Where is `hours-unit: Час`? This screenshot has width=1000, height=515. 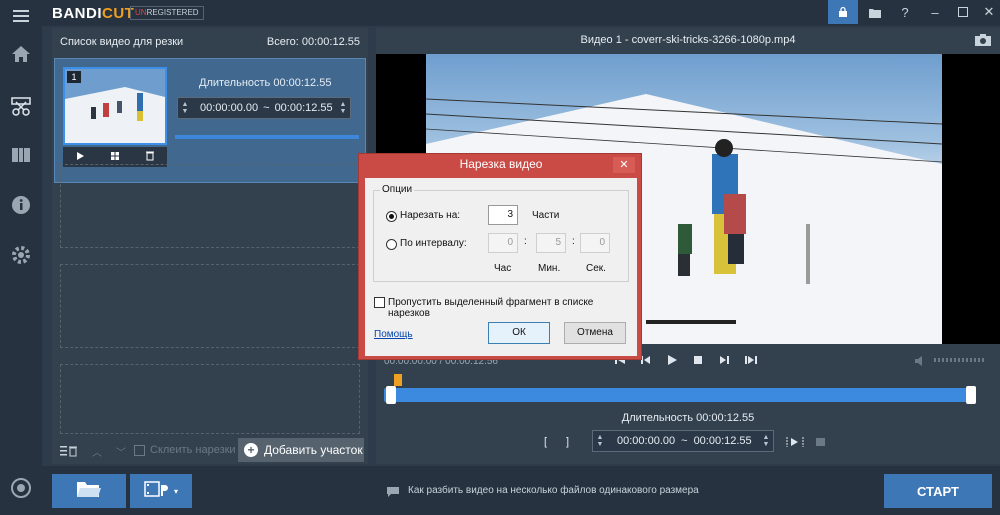 hours-unit: Час is located at coordinates (503, 268).